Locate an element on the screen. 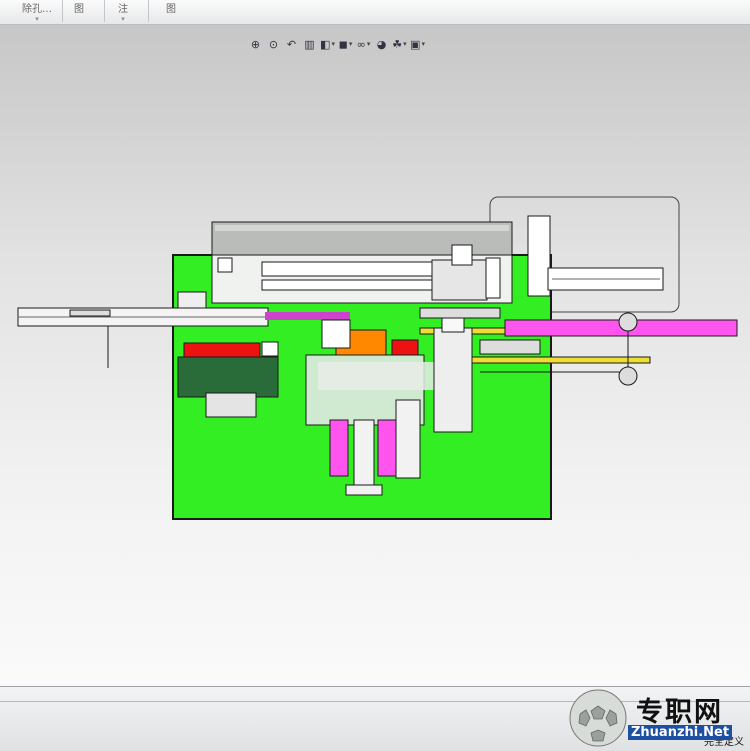 Image resolution: width=750 pixels, height=751 pixels. soccer-ball-logo-icon is located at coordinates (598, 718).